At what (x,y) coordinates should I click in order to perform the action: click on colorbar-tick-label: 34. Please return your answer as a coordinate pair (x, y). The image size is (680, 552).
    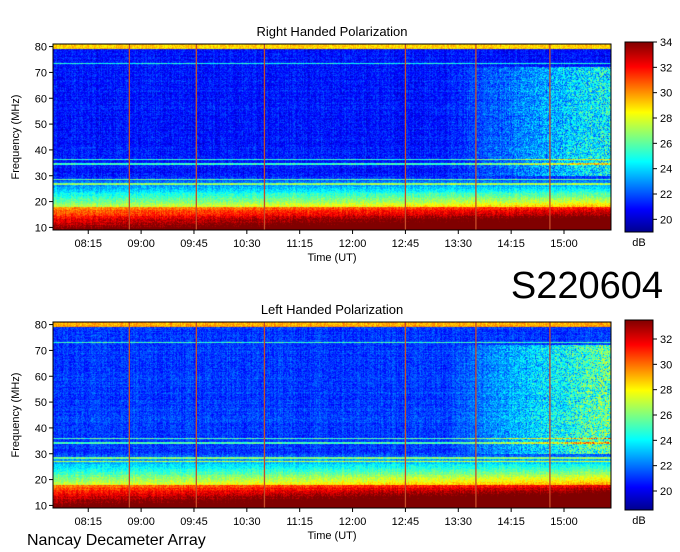
    Looking at the image, I should click on (666, 43).